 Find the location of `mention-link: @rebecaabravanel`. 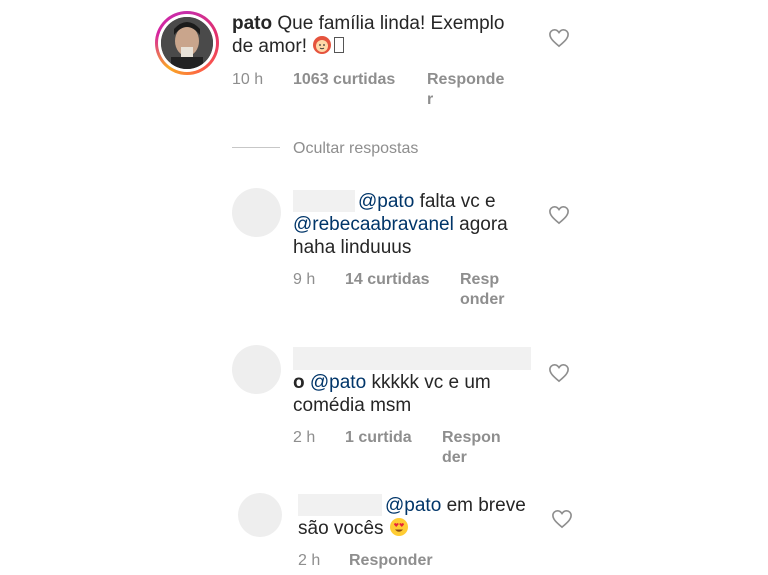

mention-link: @rebecaabravanel is located at coordinates (373, 224).